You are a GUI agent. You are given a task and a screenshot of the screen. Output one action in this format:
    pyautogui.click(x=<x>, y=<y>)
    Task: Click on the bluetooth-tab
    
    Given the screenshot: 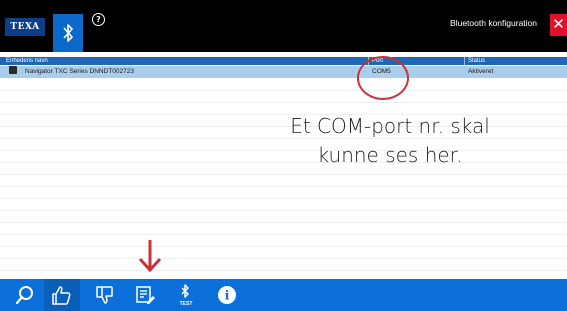 What is the action you would take?
    pyautogui.click(x=68, y=33)
    